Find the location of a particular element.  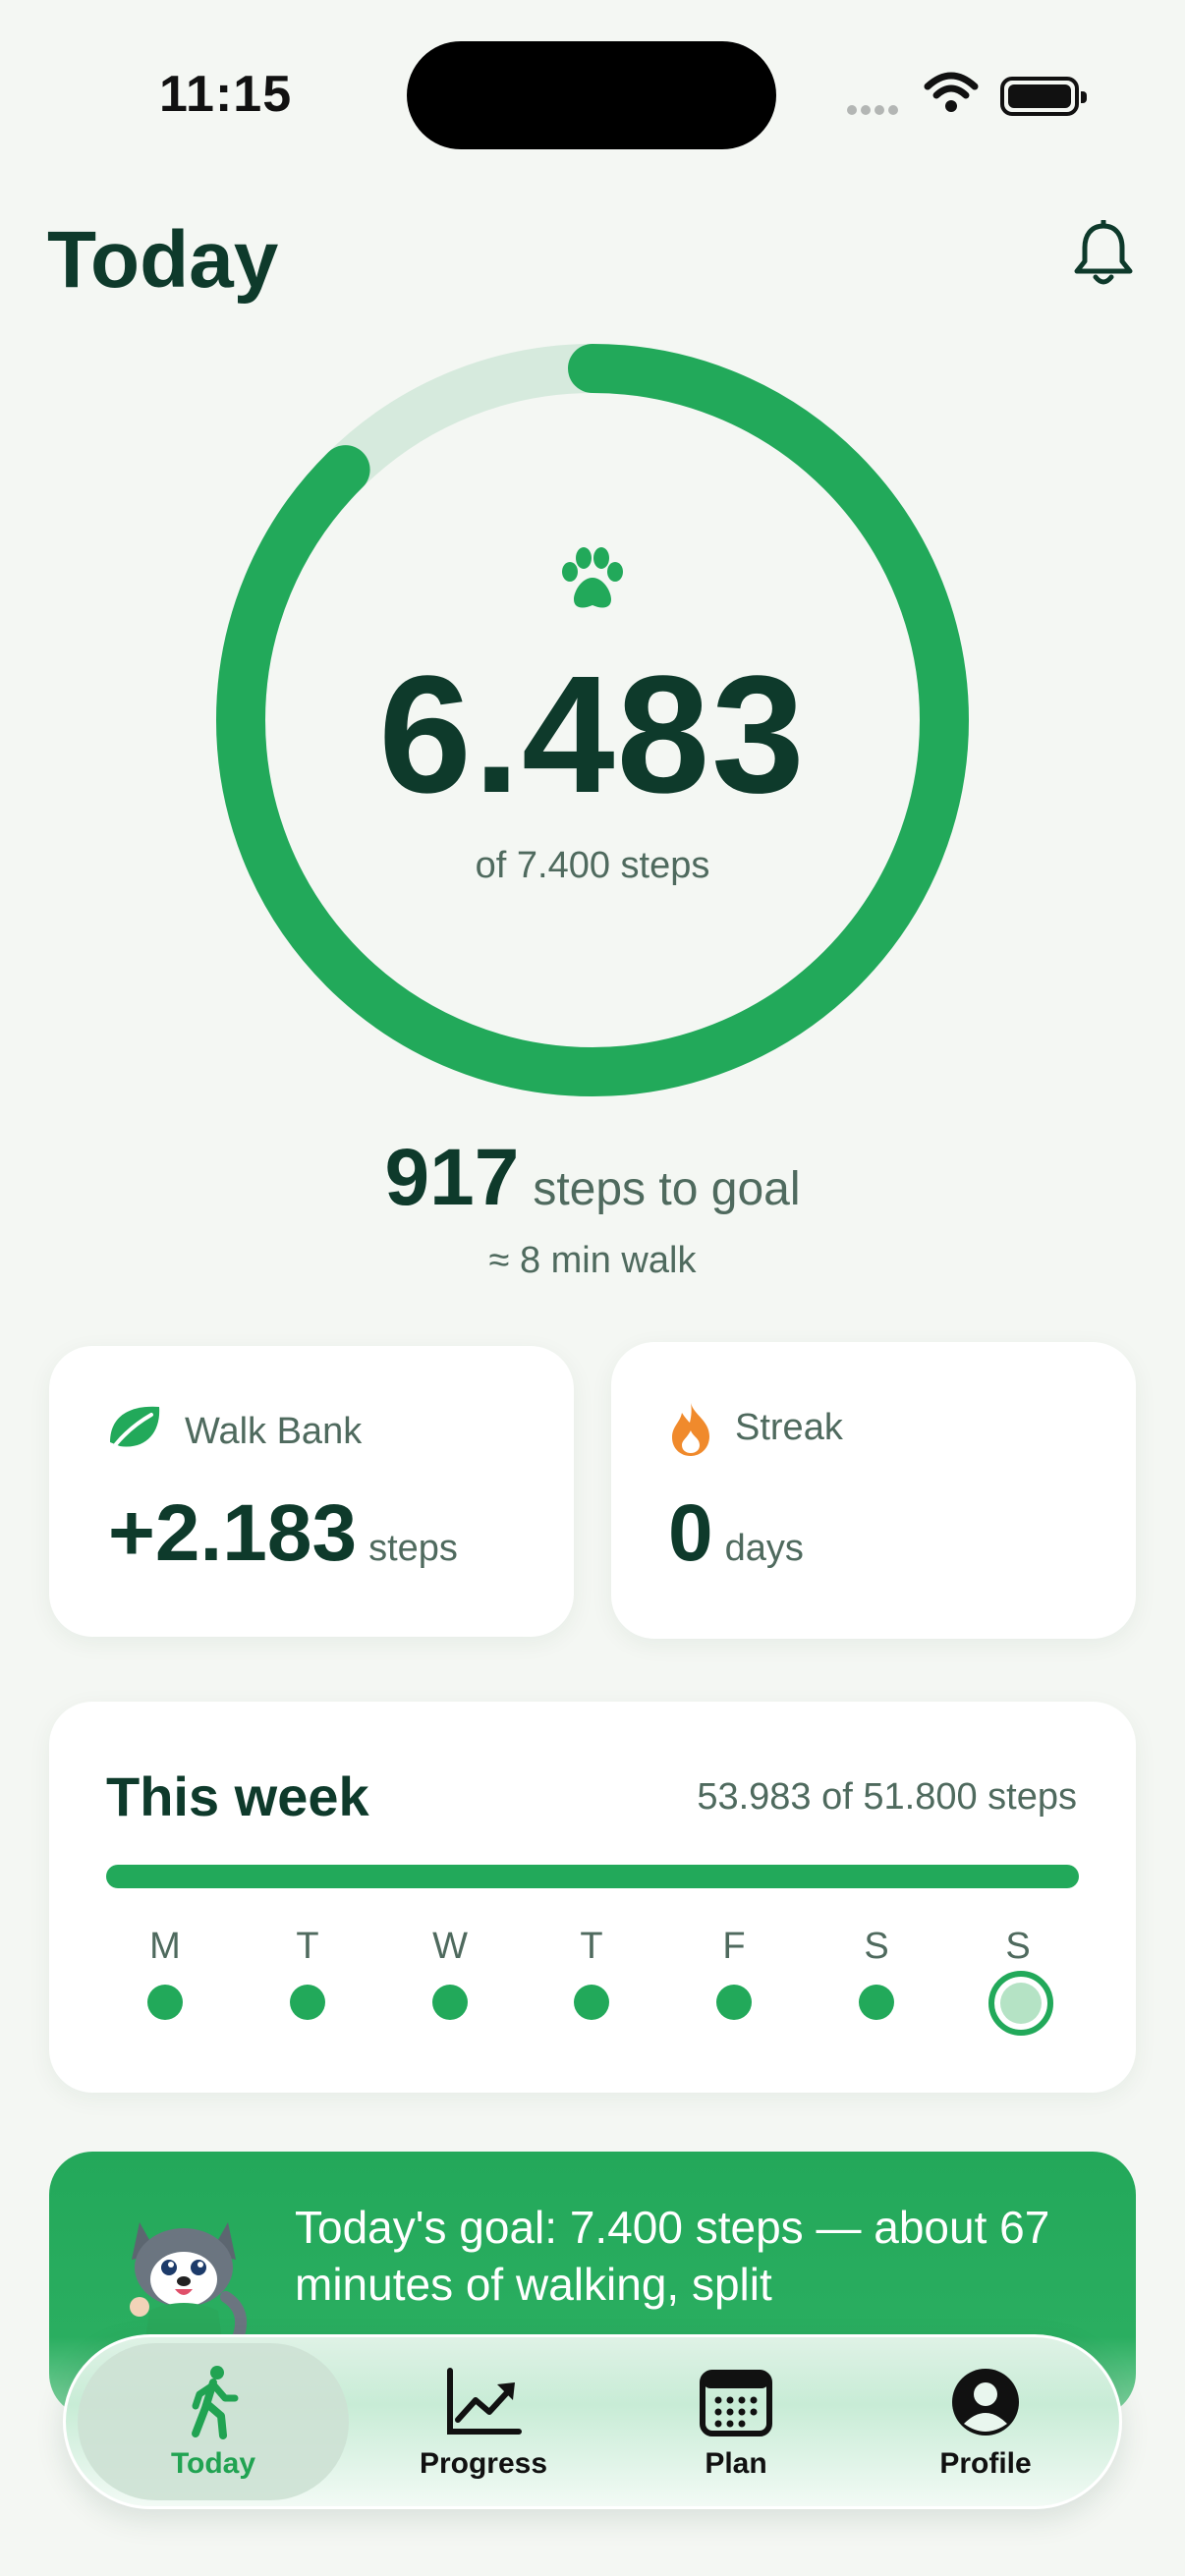

day-sunday: S is located at coordinates (1021, 1981).